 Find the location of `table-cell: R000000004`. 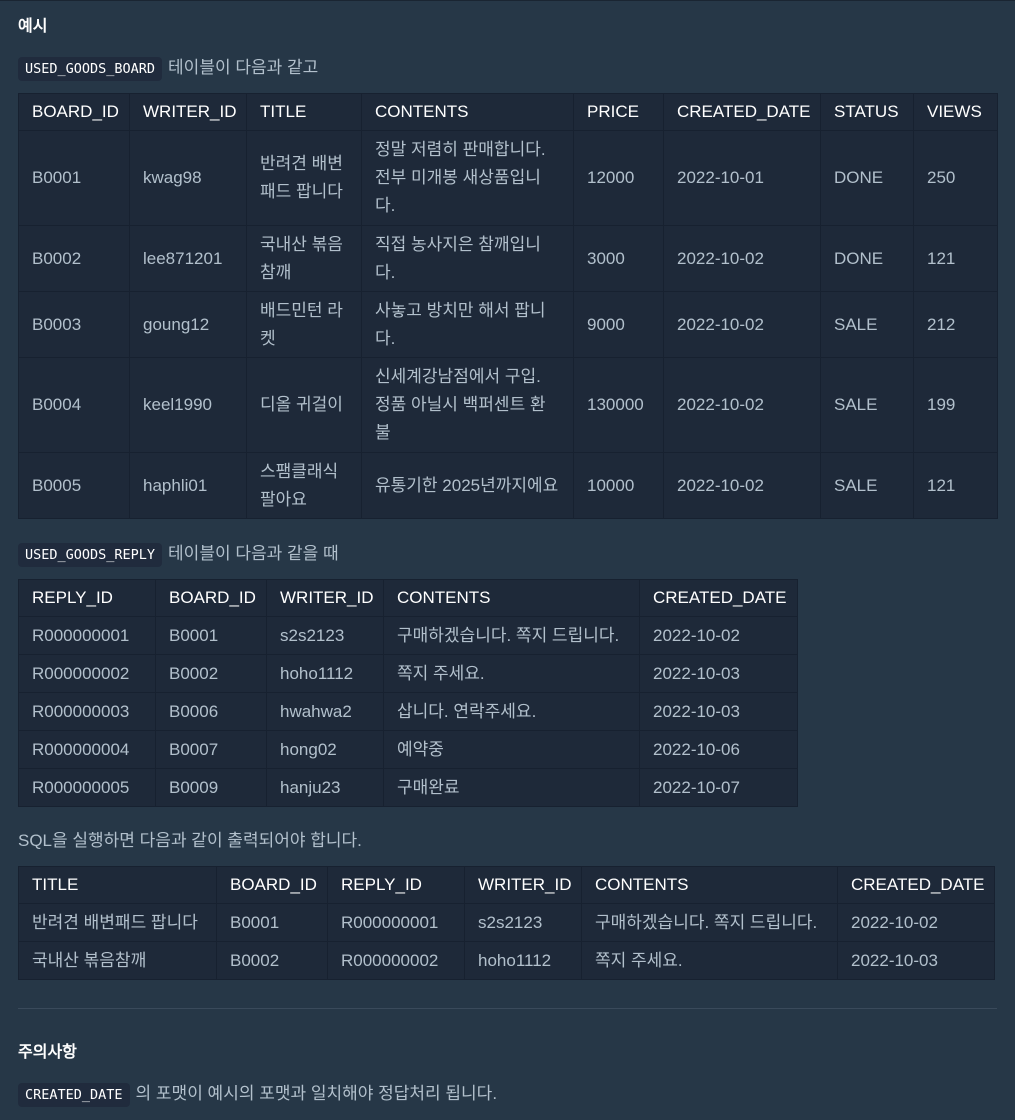

table-cell: R000000004 is located at coordinates (87, 749).